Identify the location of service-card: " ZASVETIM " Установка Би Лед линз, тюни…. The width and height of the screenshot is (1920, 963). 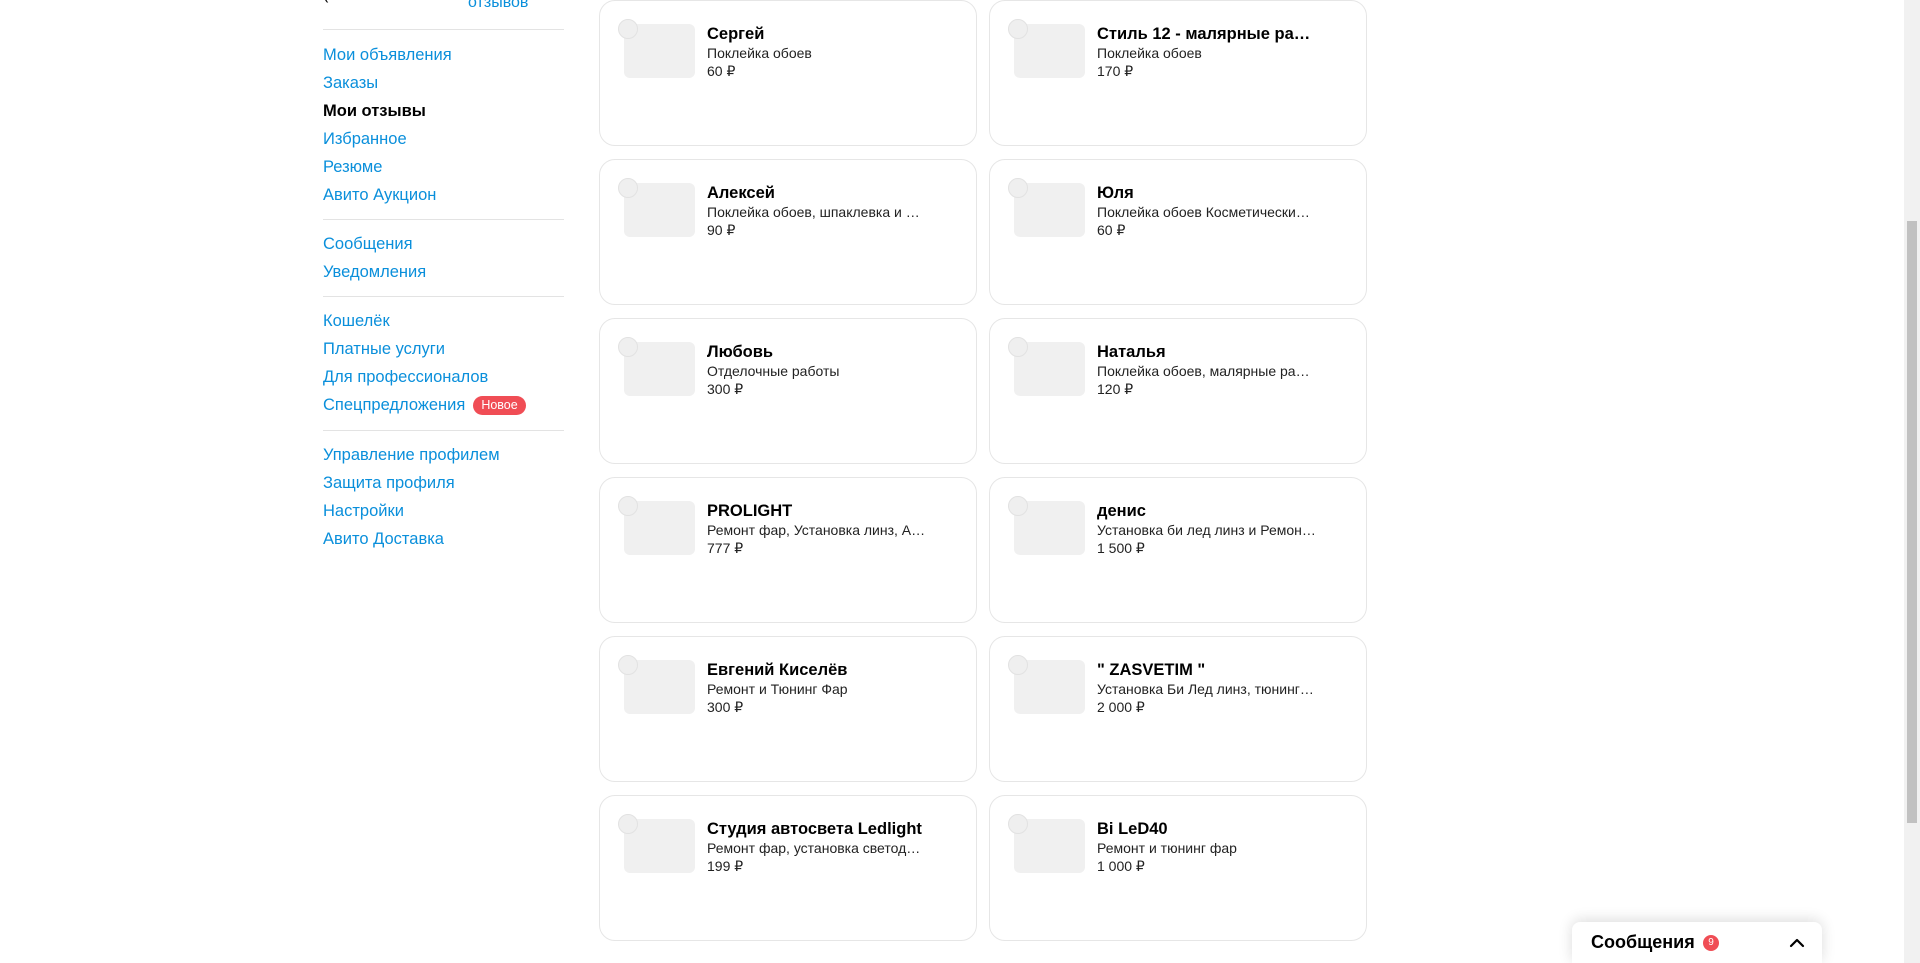
(1178, 709).